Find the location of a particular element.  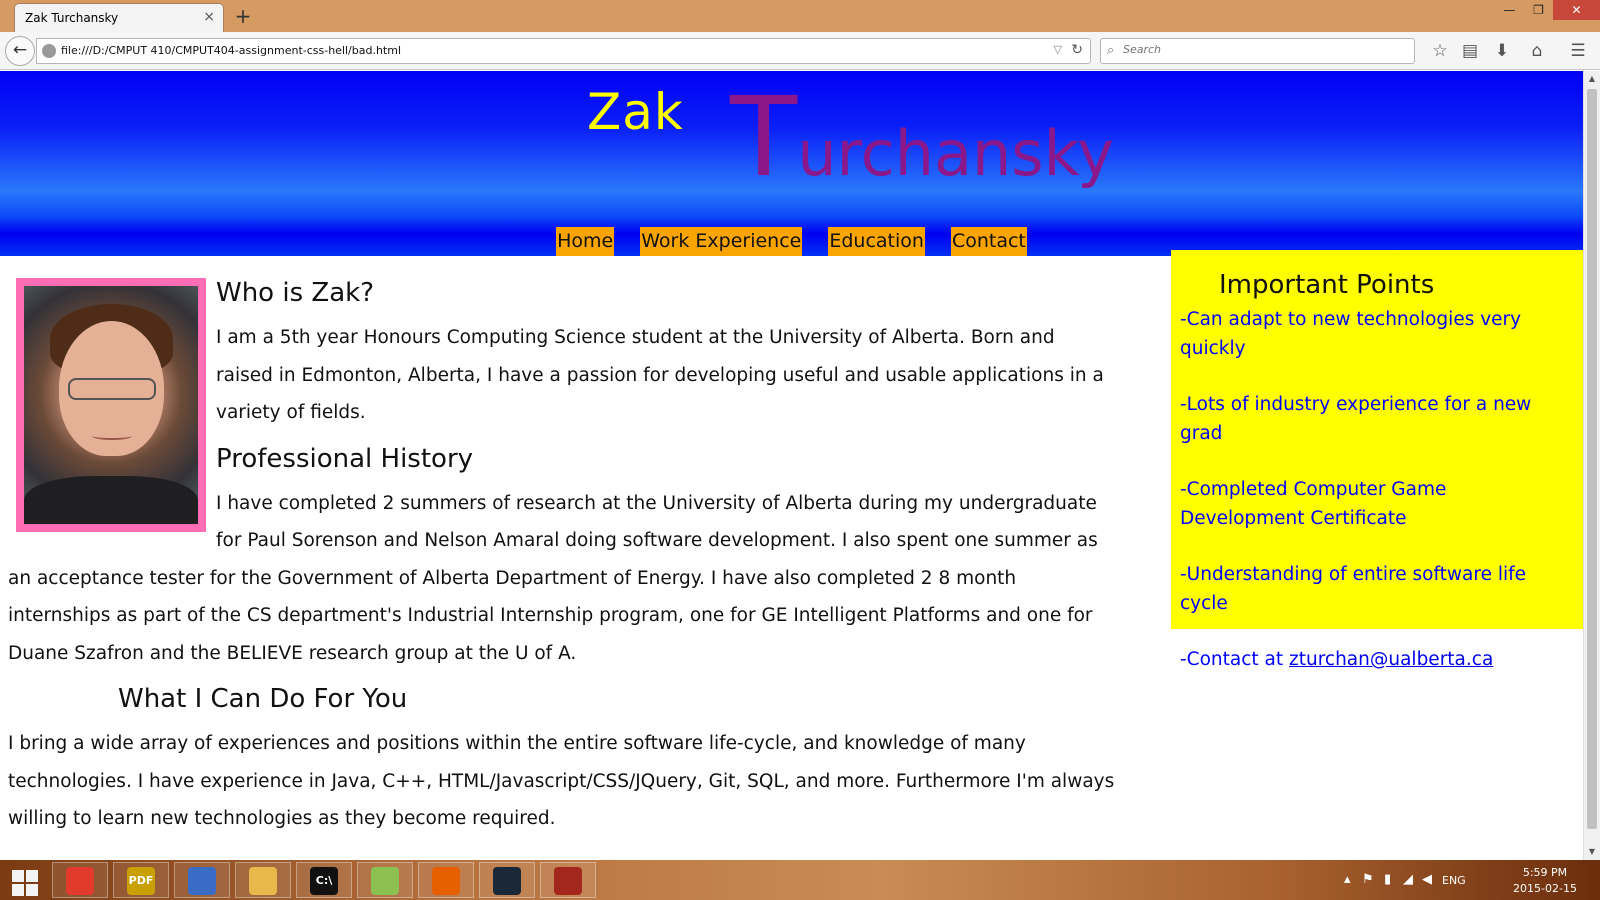

nav-contact-link: Contact is located at coordinates (988, 241).